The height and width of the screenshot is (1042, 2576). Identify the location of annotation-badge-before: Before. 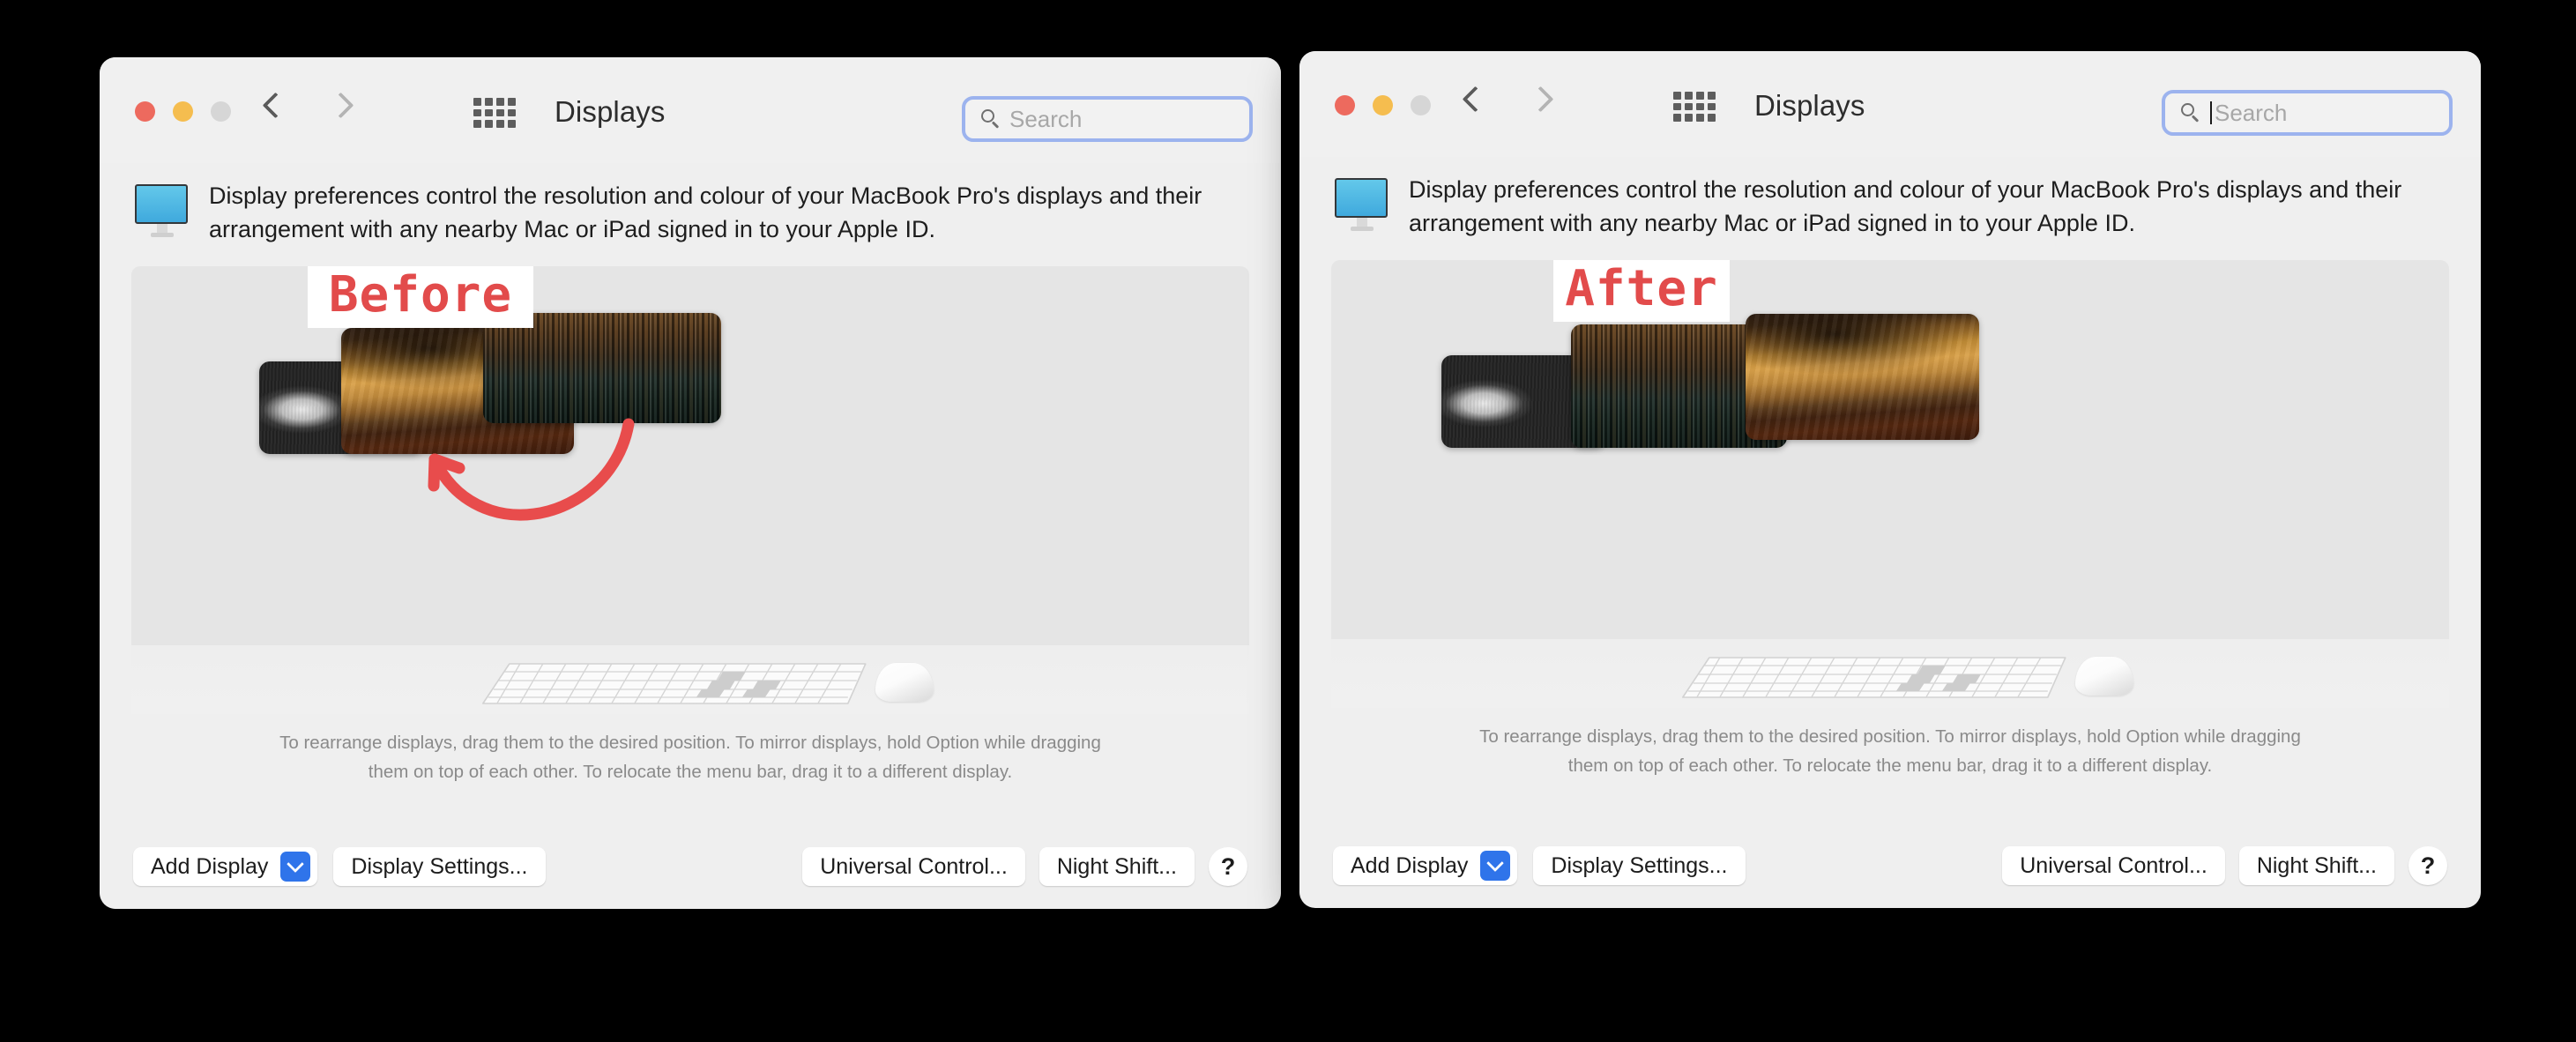
(421, 296).